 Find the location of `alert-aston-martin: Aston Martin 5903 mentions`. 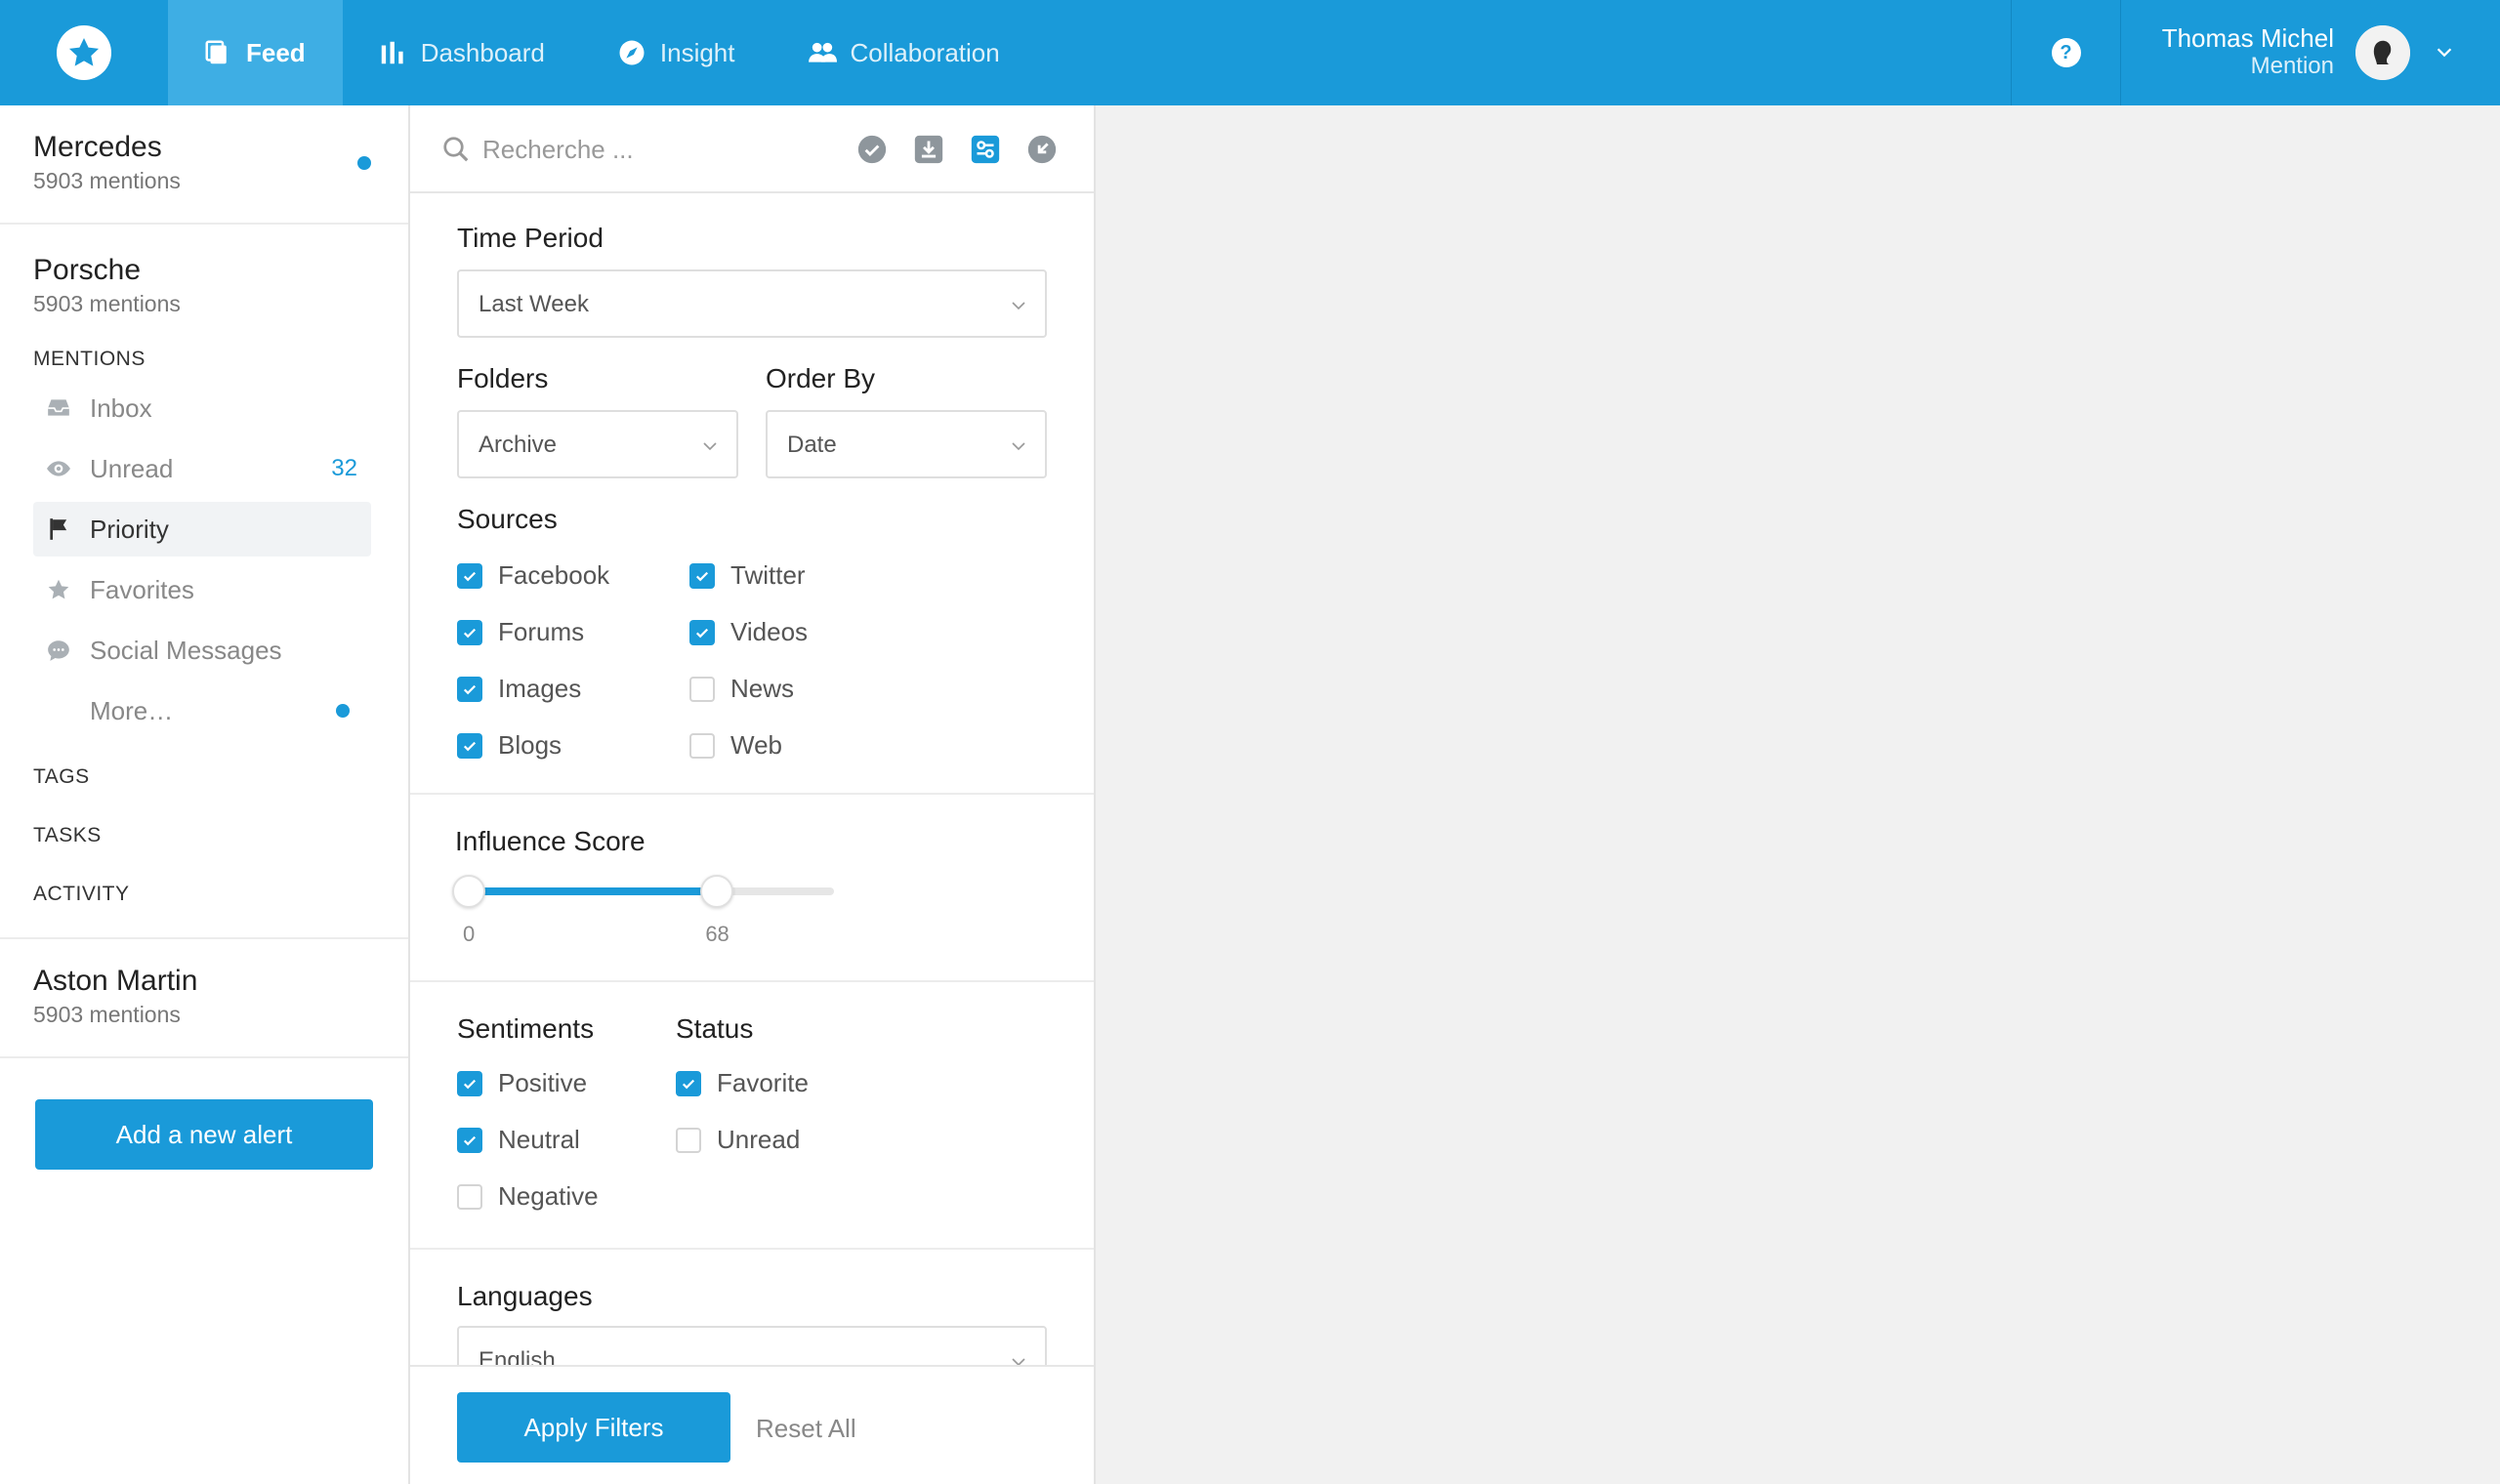

alert-aston-martin: Aston Martin 5903 mentions is located at coordinates (115, 997).